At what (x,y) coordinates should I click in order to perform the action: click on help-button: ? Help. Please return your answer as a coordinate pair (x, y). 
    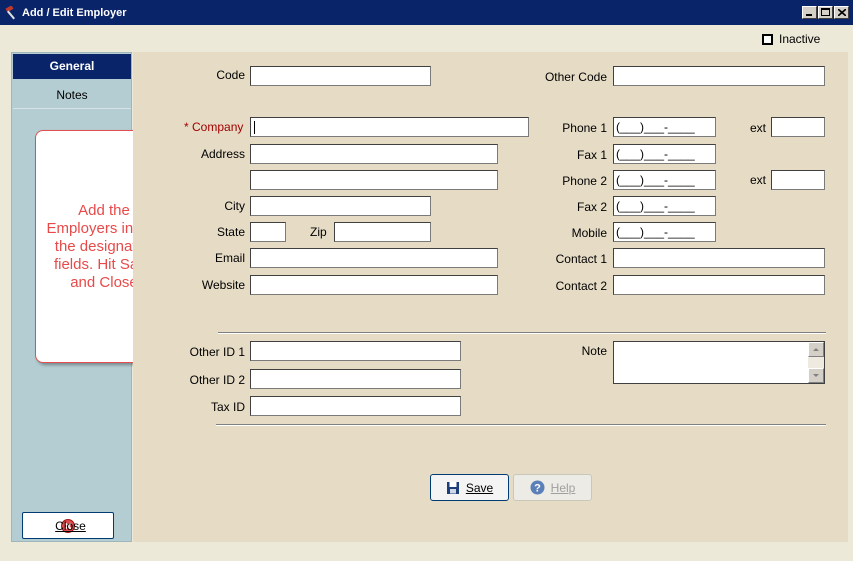
    Looking at the image, I should click on (552, 487).